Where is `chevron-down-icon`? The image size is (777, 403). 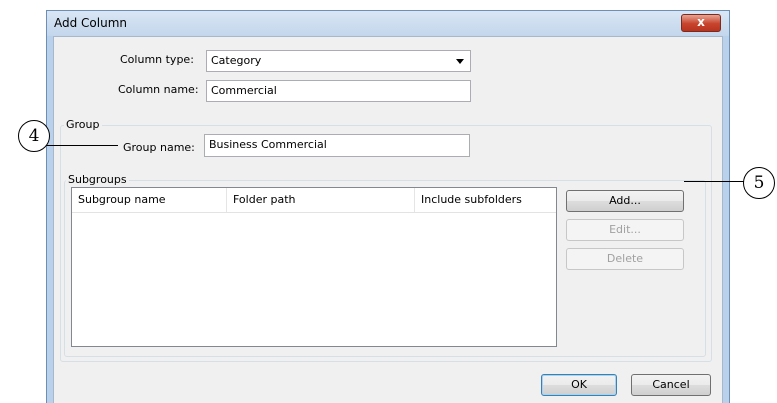
chevron-down-icon is located at coordinates (460, 61).